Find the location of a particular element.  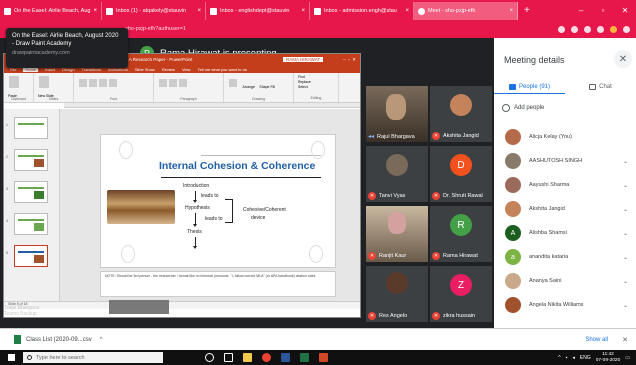

close-downloads-icon: ✕ is located at coordinates (625, 340).